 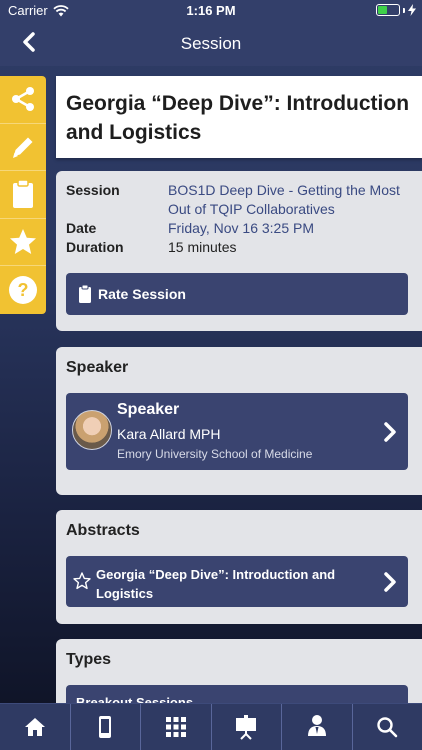 I want to click on help-button: ?, so click(x=23, y=290).